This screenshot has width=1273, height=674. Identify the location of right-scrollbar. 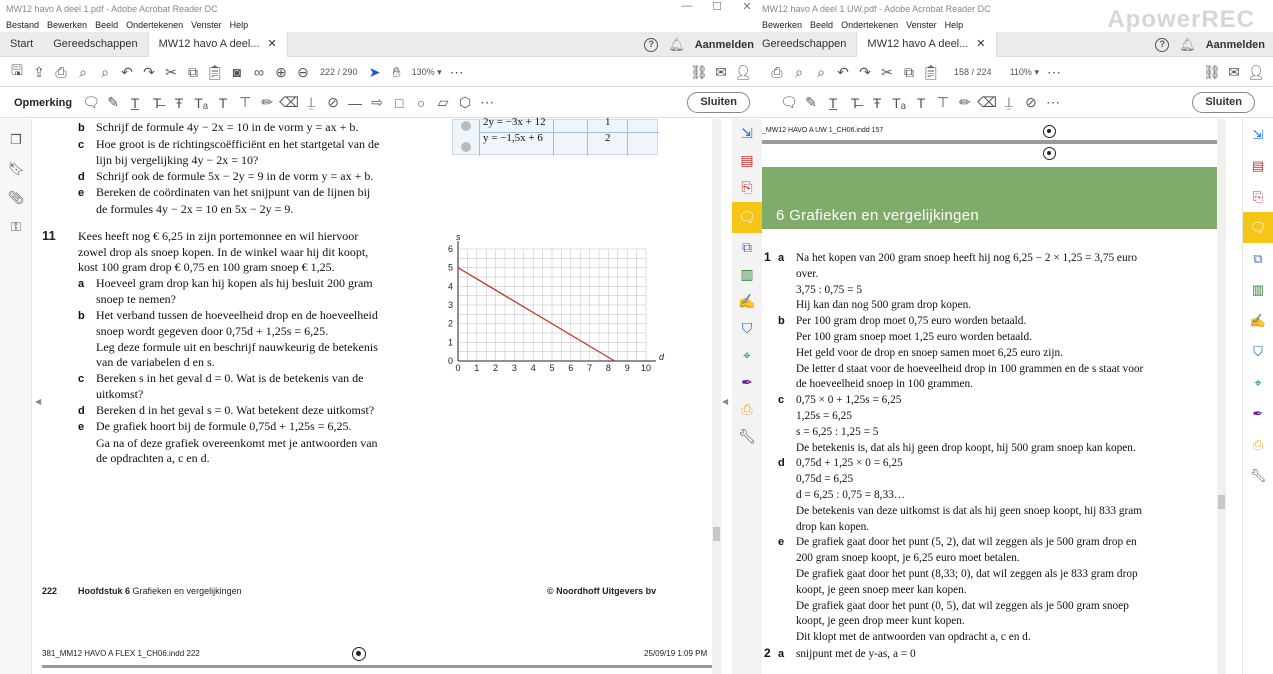
(1221, 396).